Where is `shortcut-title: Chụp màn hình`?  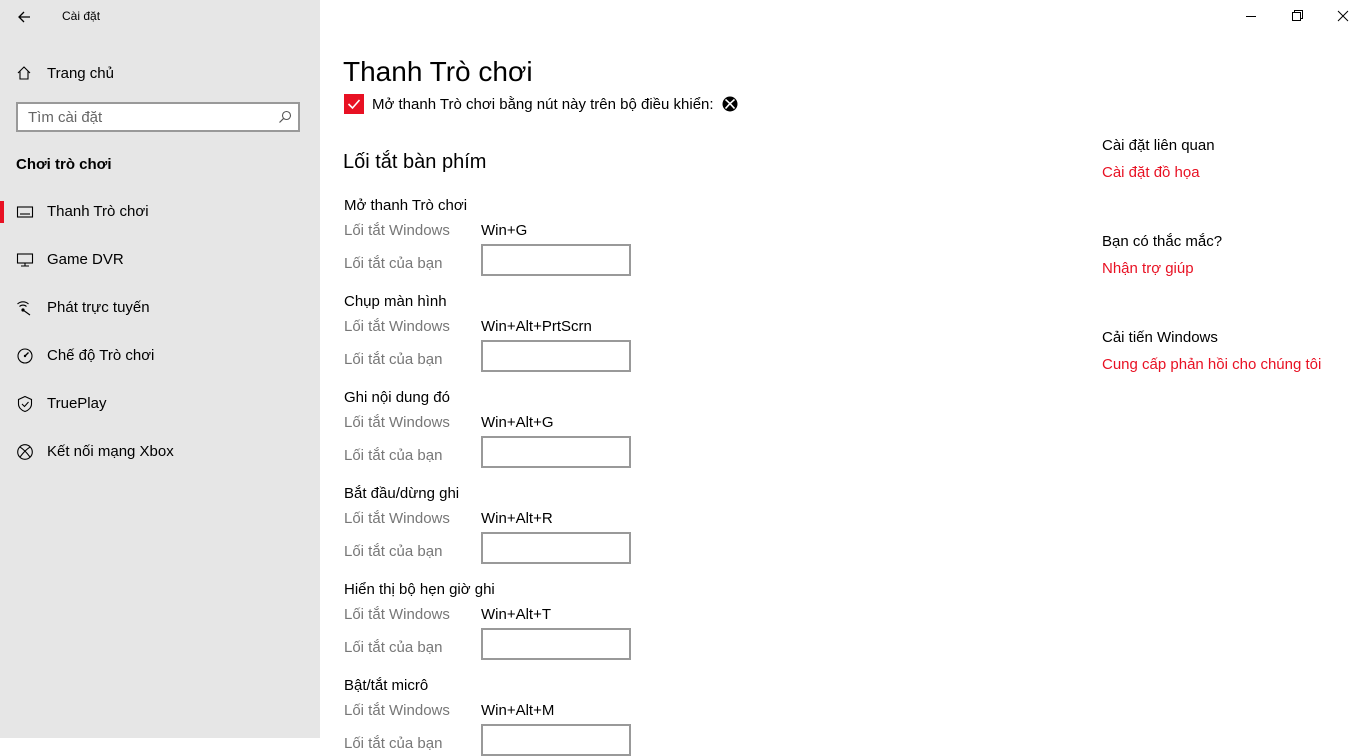 shortcut-title: Chụp màn hình is located at coordinates (395, 301).